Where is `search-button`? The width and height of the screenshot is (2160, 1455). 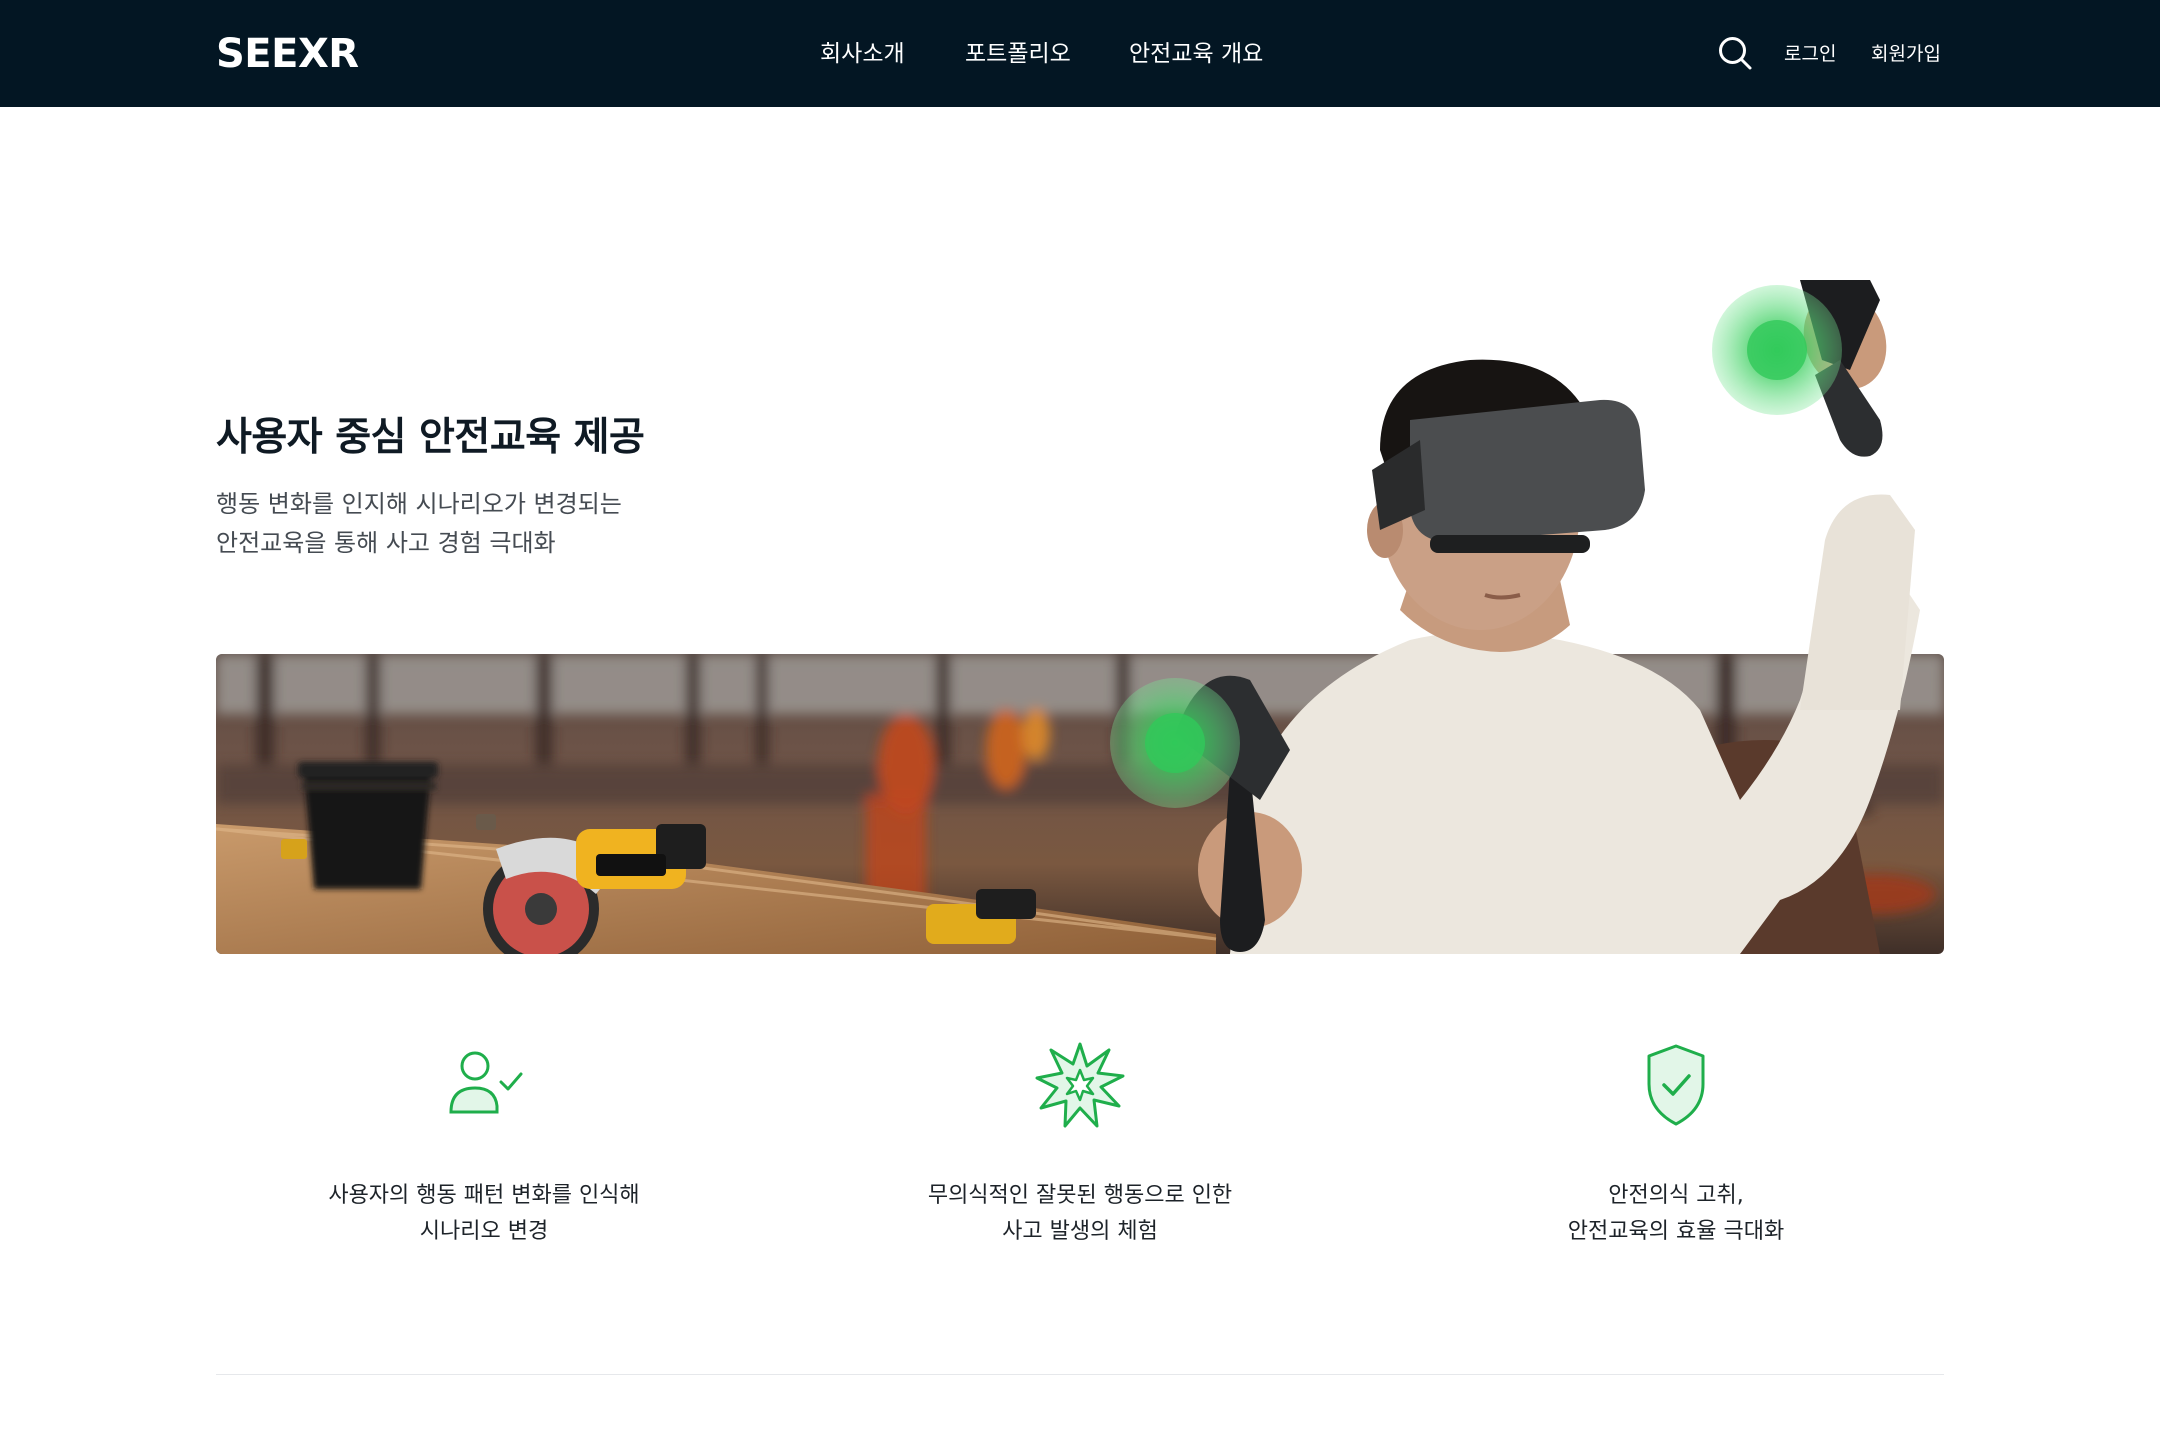 search-button is located at coordinates (1735, 53).